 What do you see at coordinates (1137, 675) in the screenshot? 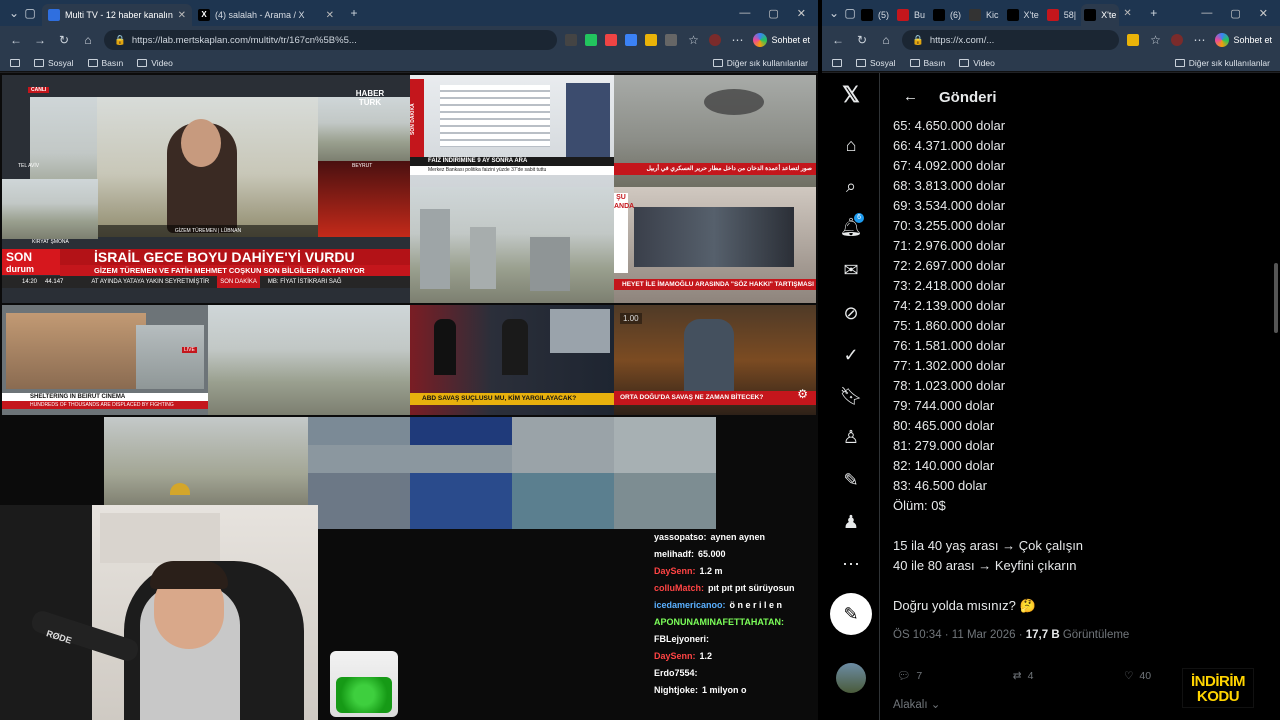
I see `like-button: ♡ 40` at bounding box center [1137, 675].